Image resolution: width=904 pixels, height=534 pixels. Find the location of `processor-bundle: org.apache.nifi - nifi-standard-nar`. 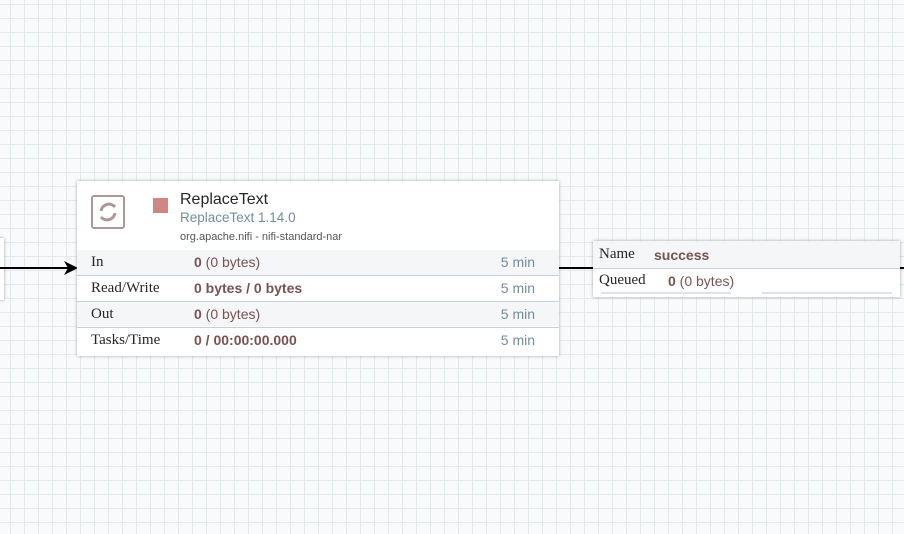

processor-bundle: org.apache.nifi - nifi-standard-nar is located at coordinates (261, 237).